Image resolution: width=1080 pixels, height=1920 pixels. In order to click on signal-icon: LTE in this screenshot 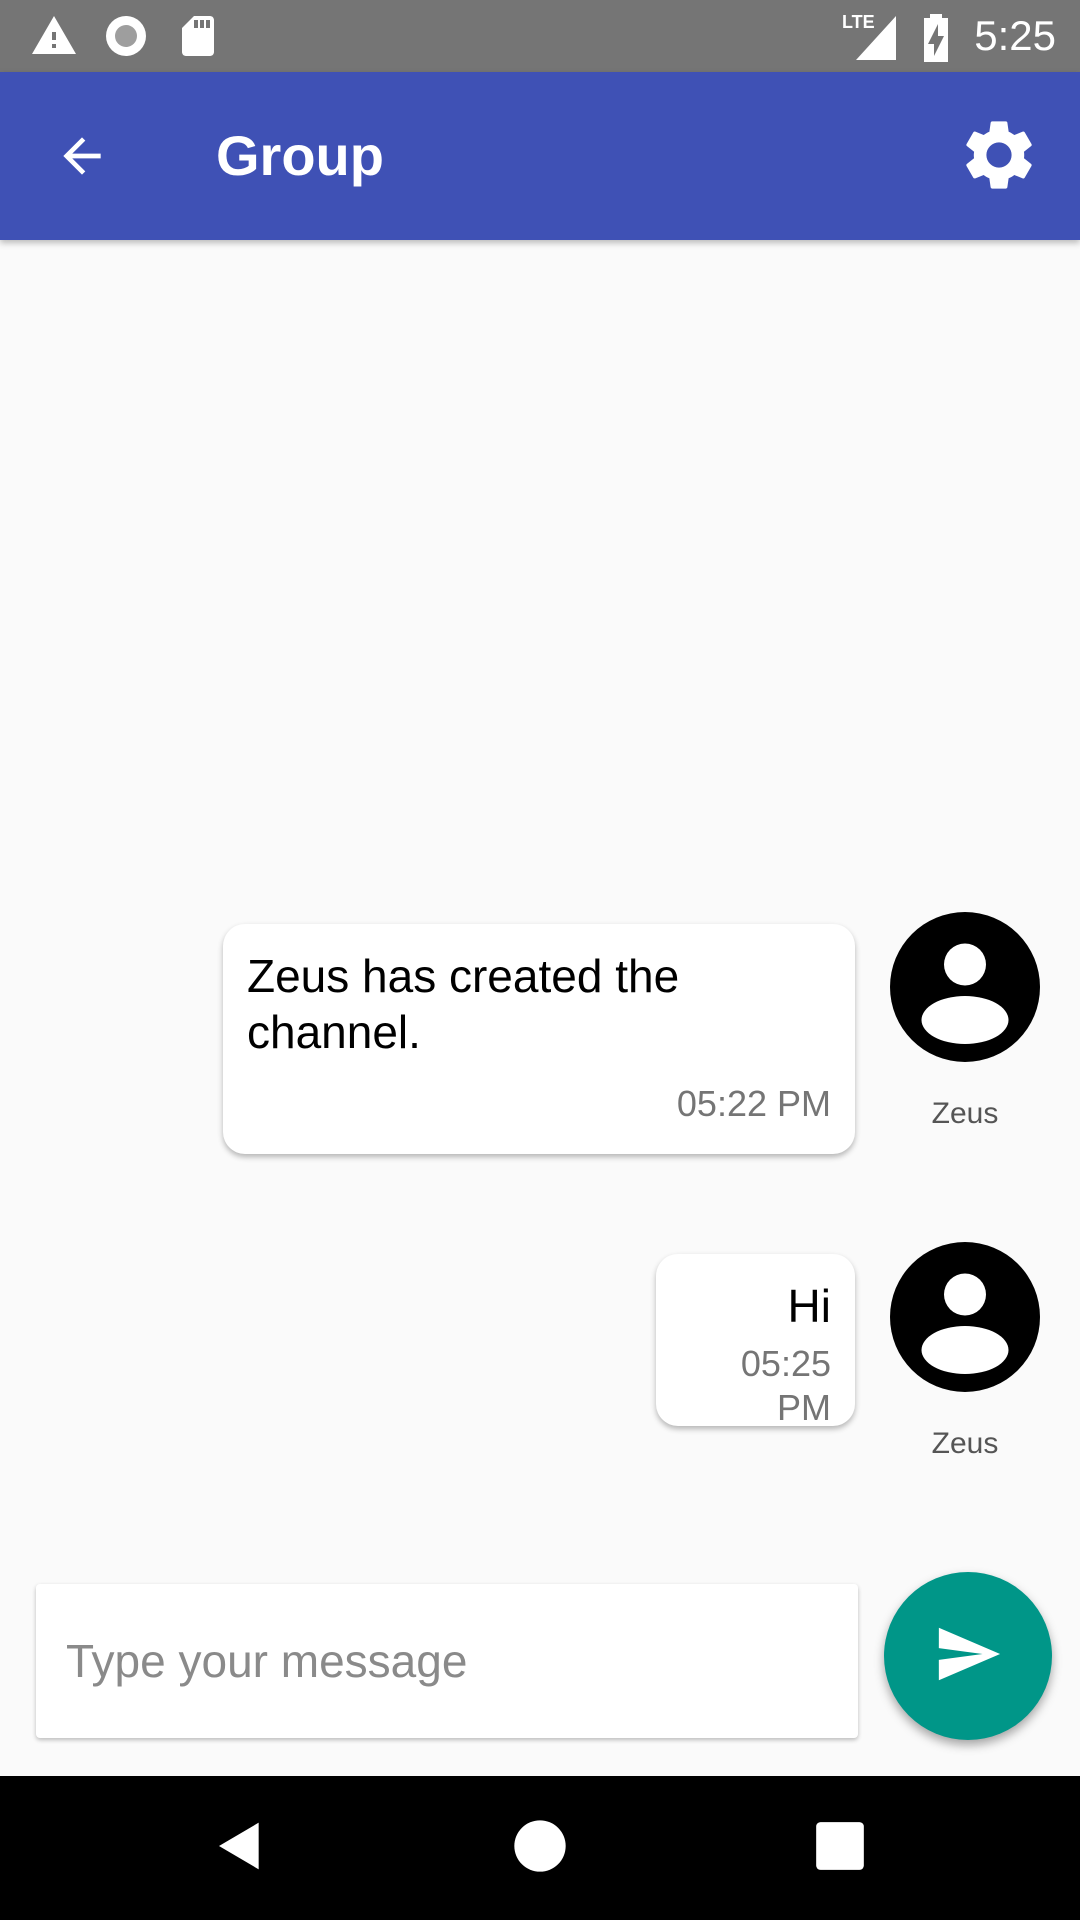, I will do `click(871, 37)`.